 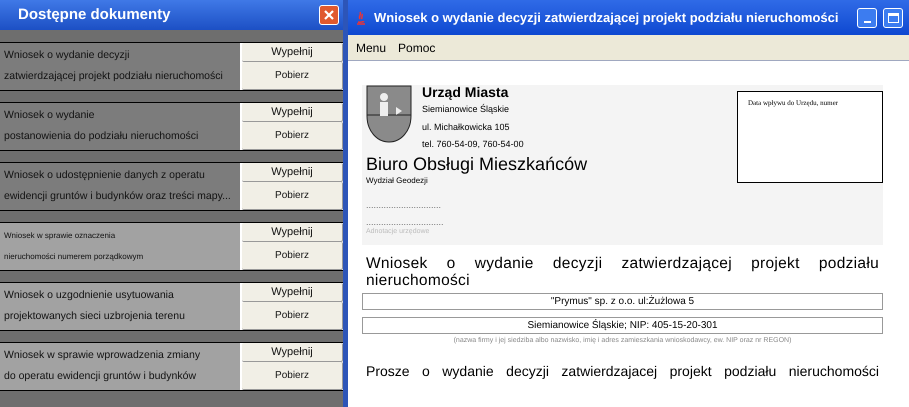 What do you see at coordinates (329, 15) in the screenshot?
I see `close-icon` at bounding box center [329, 15].